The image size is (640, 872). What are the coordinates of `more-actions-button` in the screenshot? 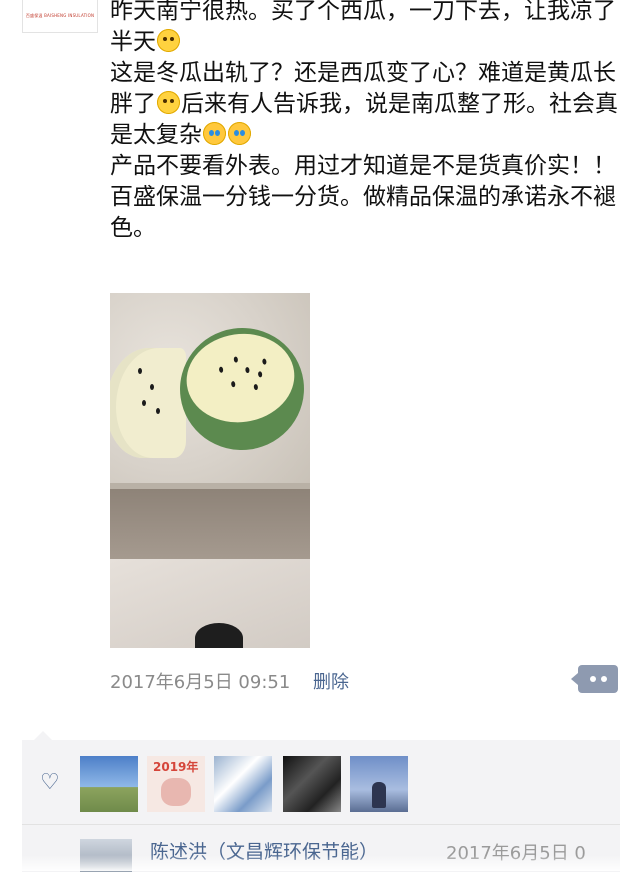 It's located at (594, 679).